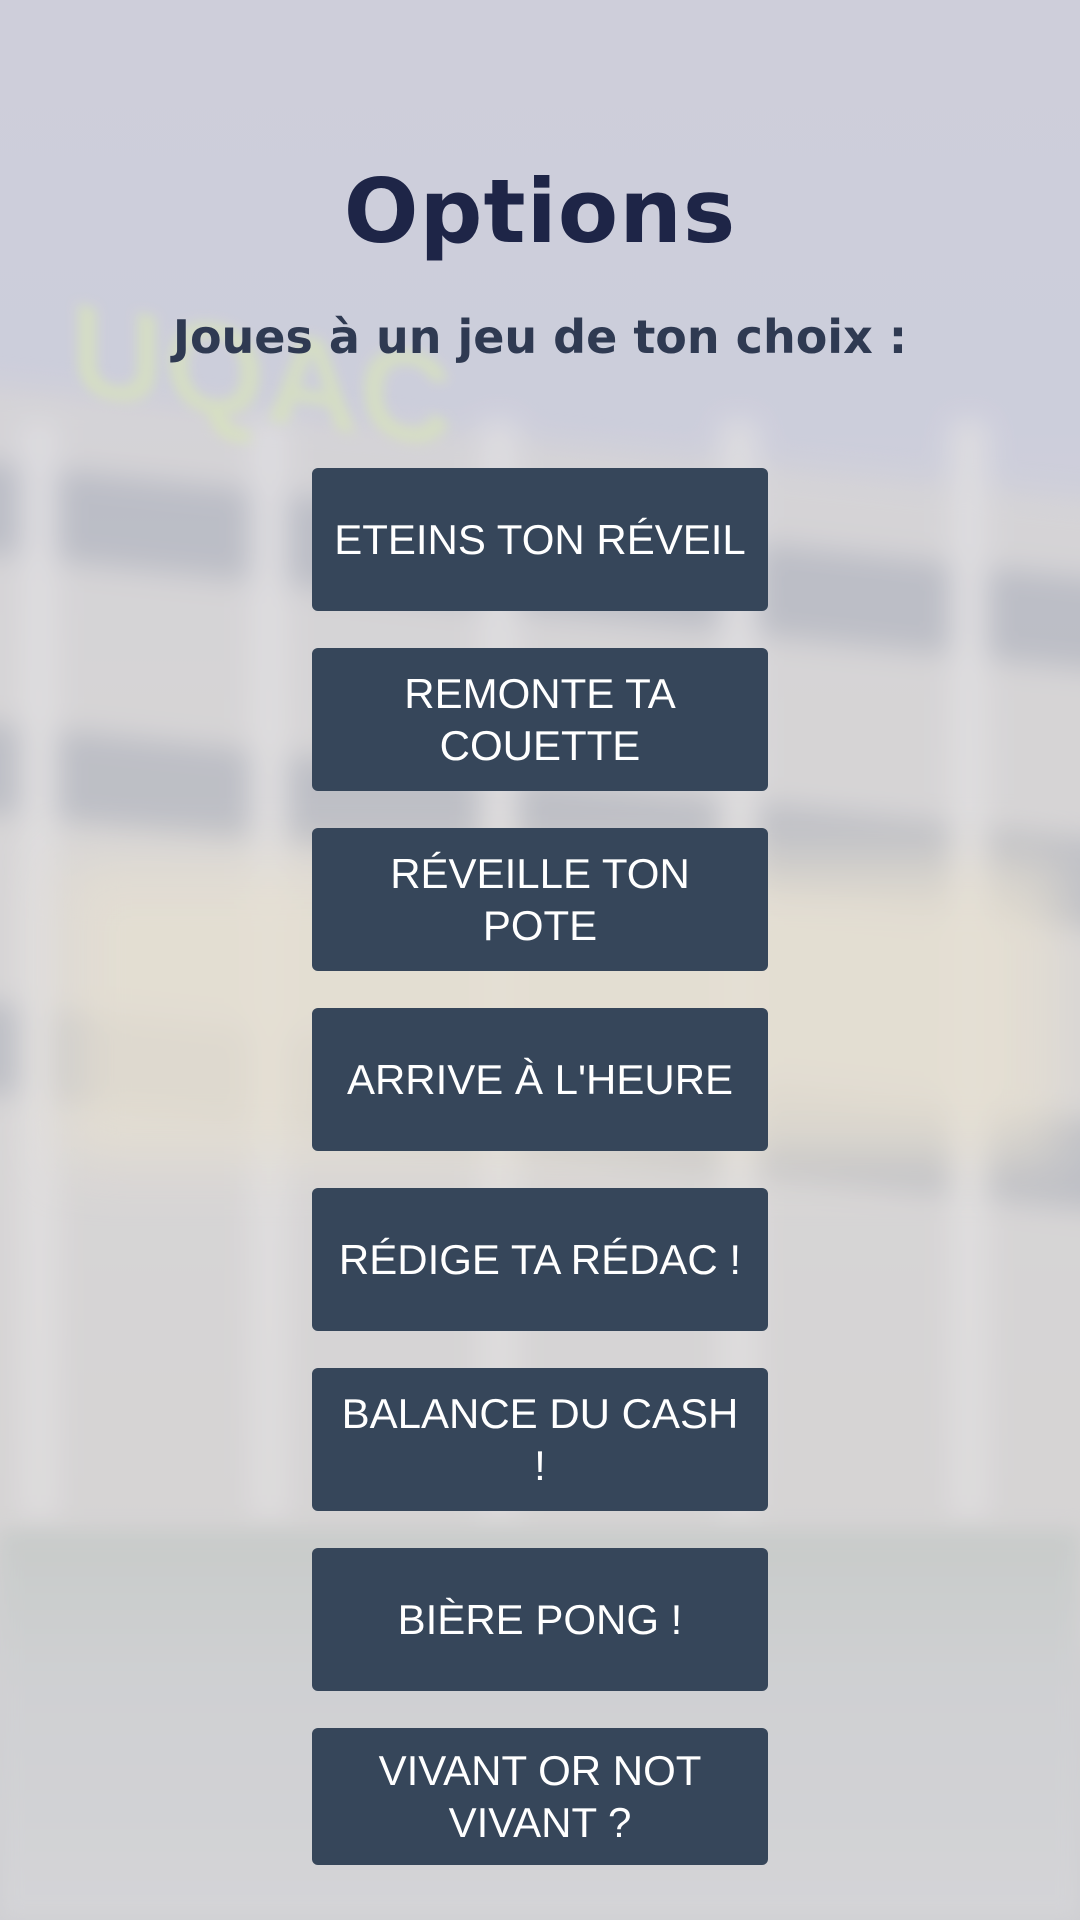 Image resolution: width=1080 pixels, height=1920 pixels. What do you see at coordinates (540, 1796) in the screenshot?
I see `game-button-vivant-or-not-vivant: VIVANT OR NOT VIVANT ?` at bounding box center [540, 1796].